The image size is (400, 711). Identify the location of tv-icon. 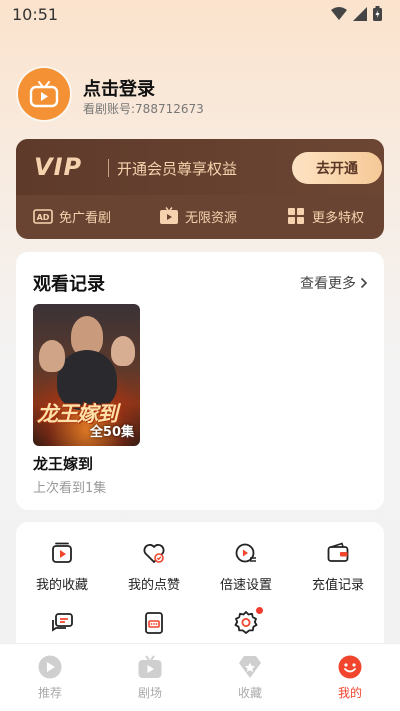
(44, 94).